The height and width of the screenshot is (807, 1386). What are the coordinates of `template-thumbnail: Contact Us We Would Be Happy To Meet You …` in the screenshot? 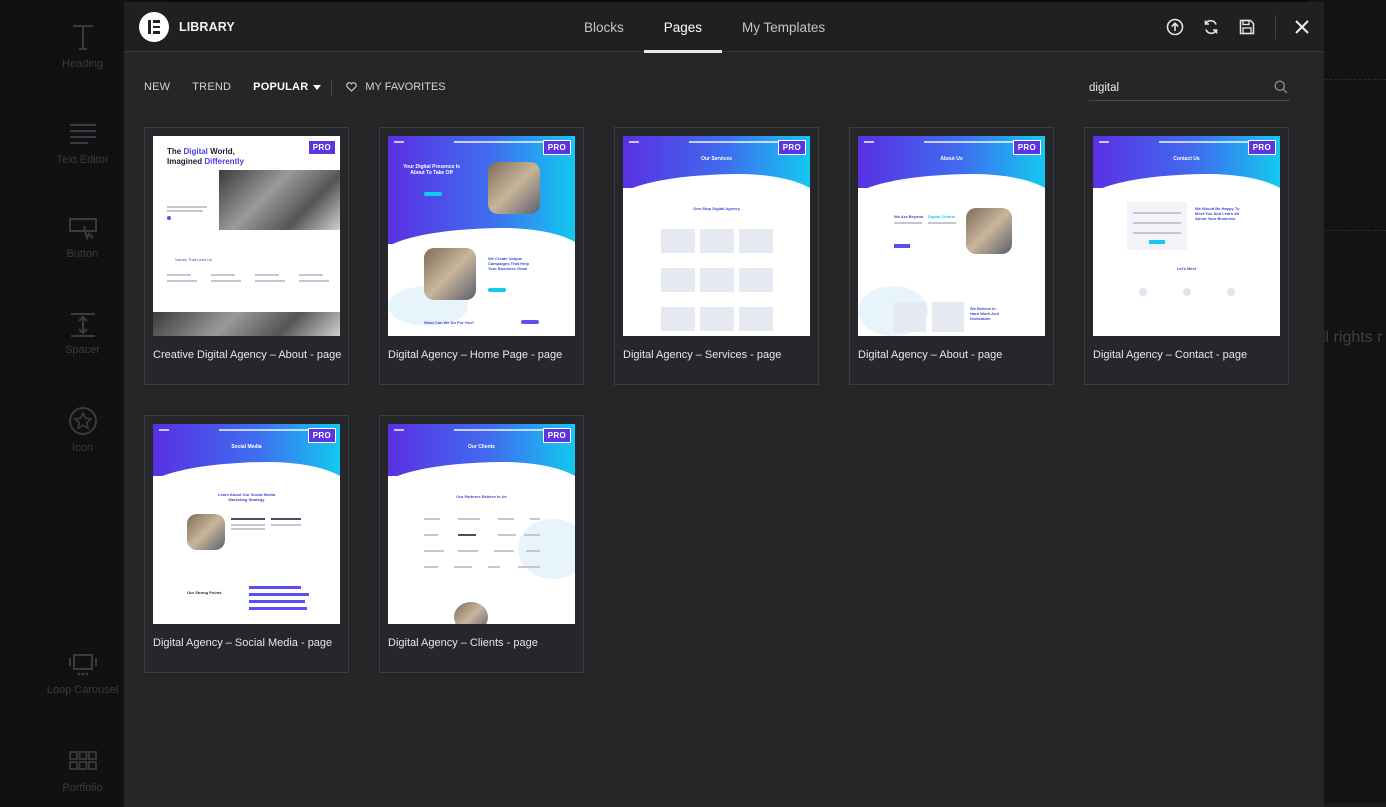 It's located at (1186, 236).